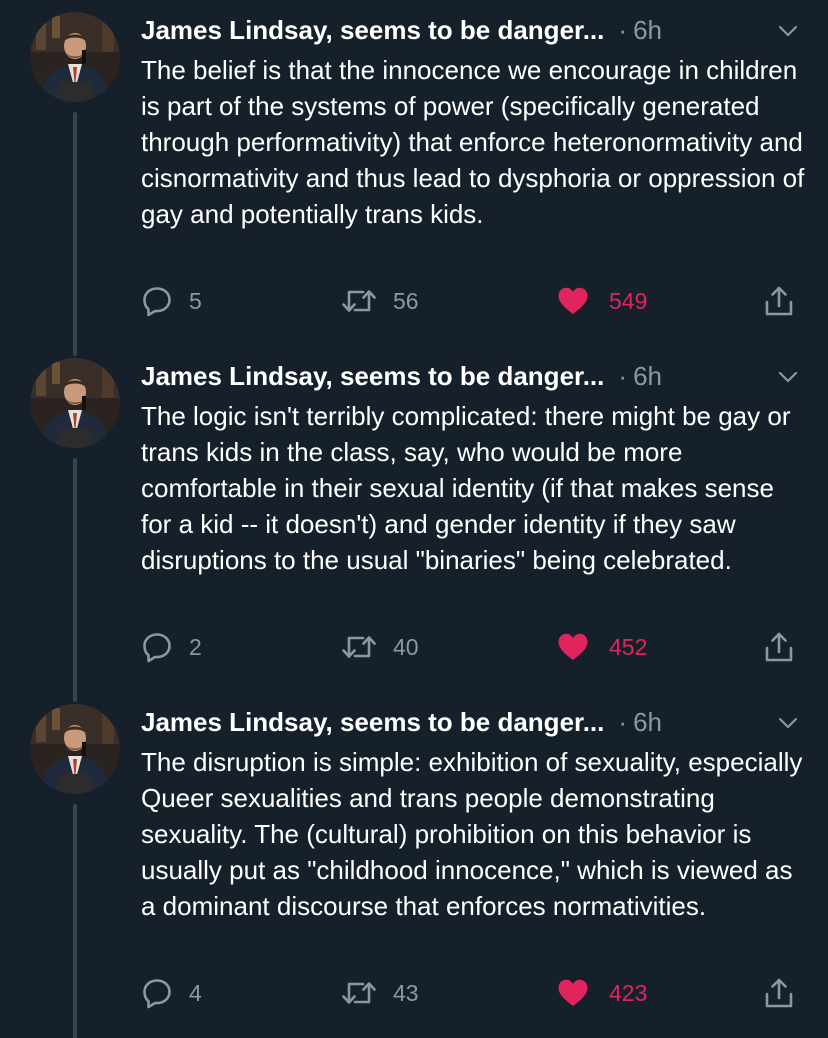 The width and height of the screenshot is (828, 1038). I want to click on tweet-actions: 2 40 452, so click(471, 647).